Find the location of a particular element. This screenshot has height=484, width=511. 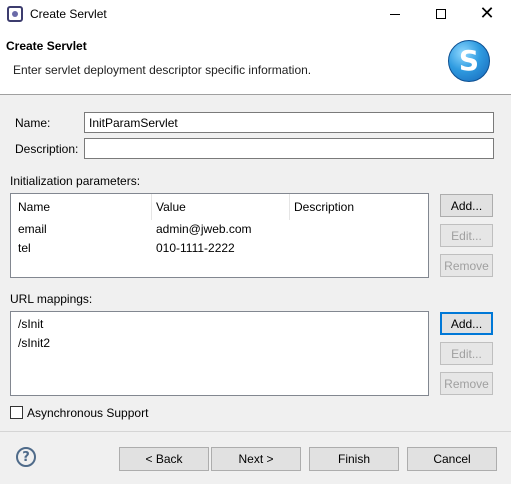

banner-title: Create Servlet is located at coordinates (46, 46).